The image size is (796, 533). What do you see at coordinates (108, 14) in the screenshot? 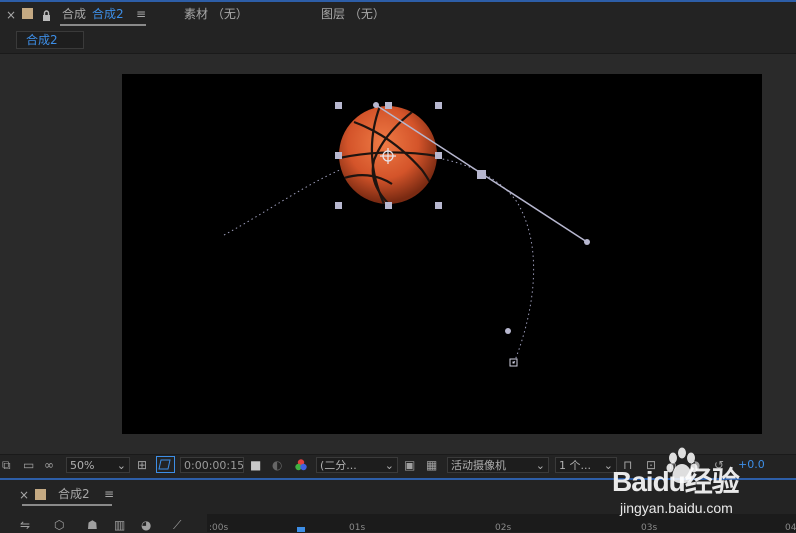
I see `comp-tab-label: 合成2` at bounding box center [108, 14].